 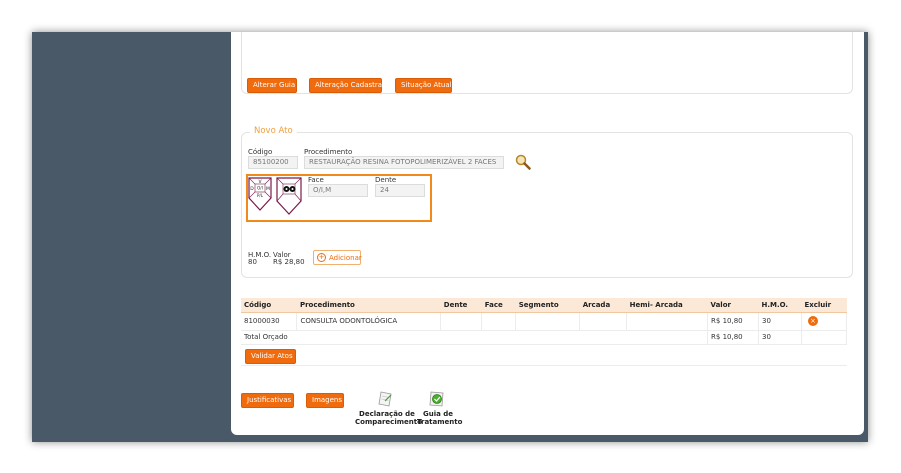 What do you see at coordinates (824, 337) in the screenshot?
I see `total-empty` at bounding box center [824, 337].